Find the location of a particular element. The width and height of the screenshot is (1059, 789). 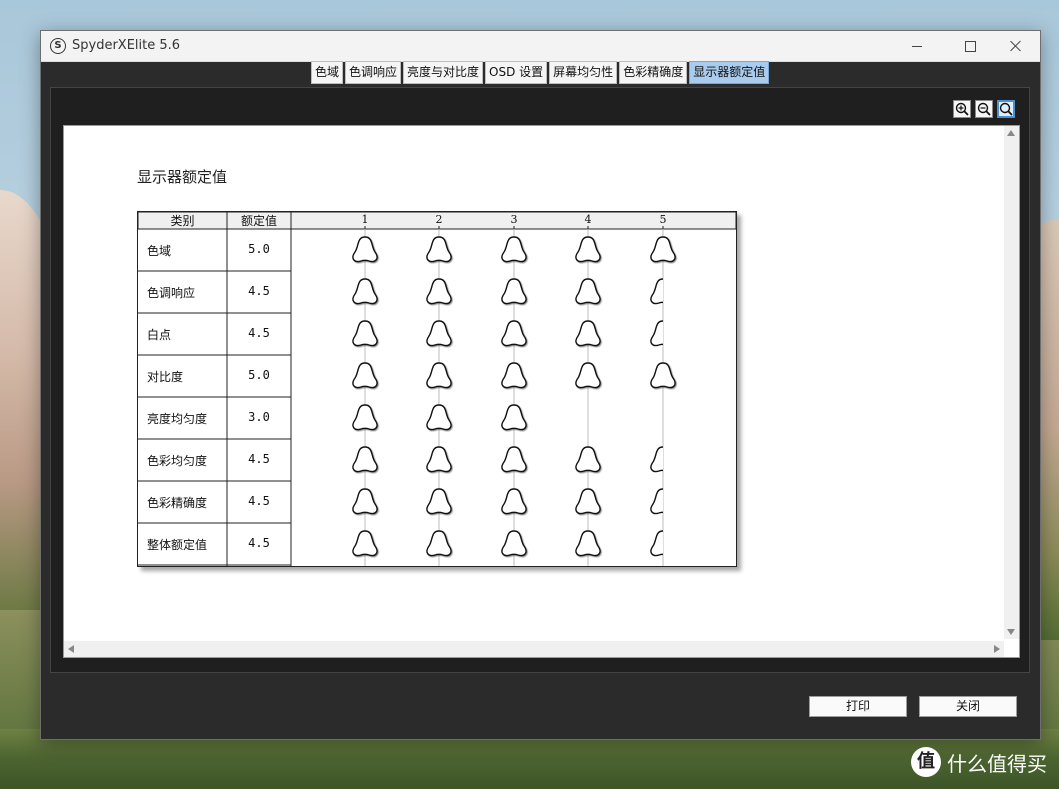

header-rating: 额定值 is located at coordinates (258, 221).